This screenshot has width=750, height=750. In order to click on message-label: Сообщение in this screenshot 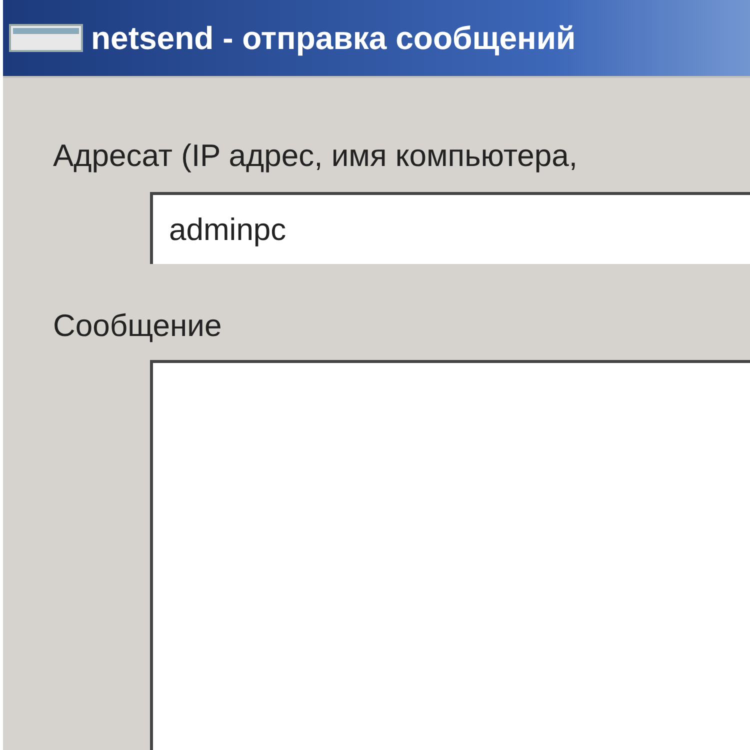, I will do `click(138, 326)`.